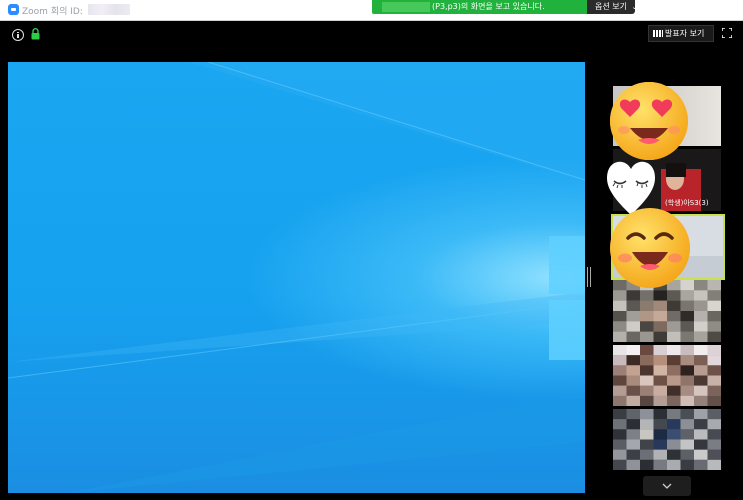  I want to click on sharer-name-mask, so click(406, 7).